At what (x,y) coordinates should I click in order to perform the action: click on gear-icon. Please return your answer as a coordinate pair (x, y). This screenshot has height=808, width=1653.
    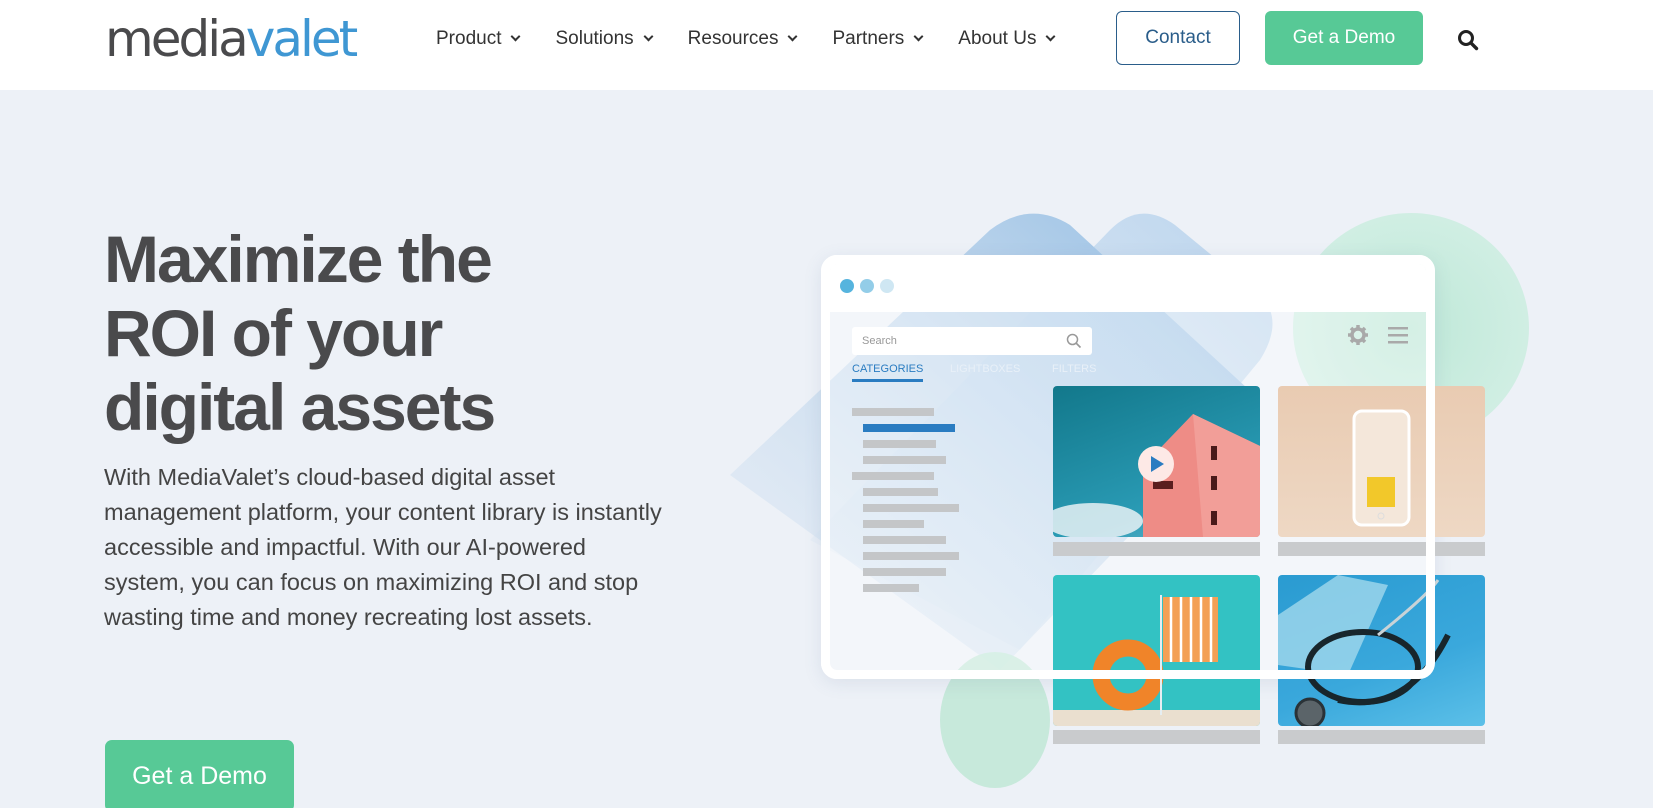
    Looking at the image, I should click on (1358, 335).